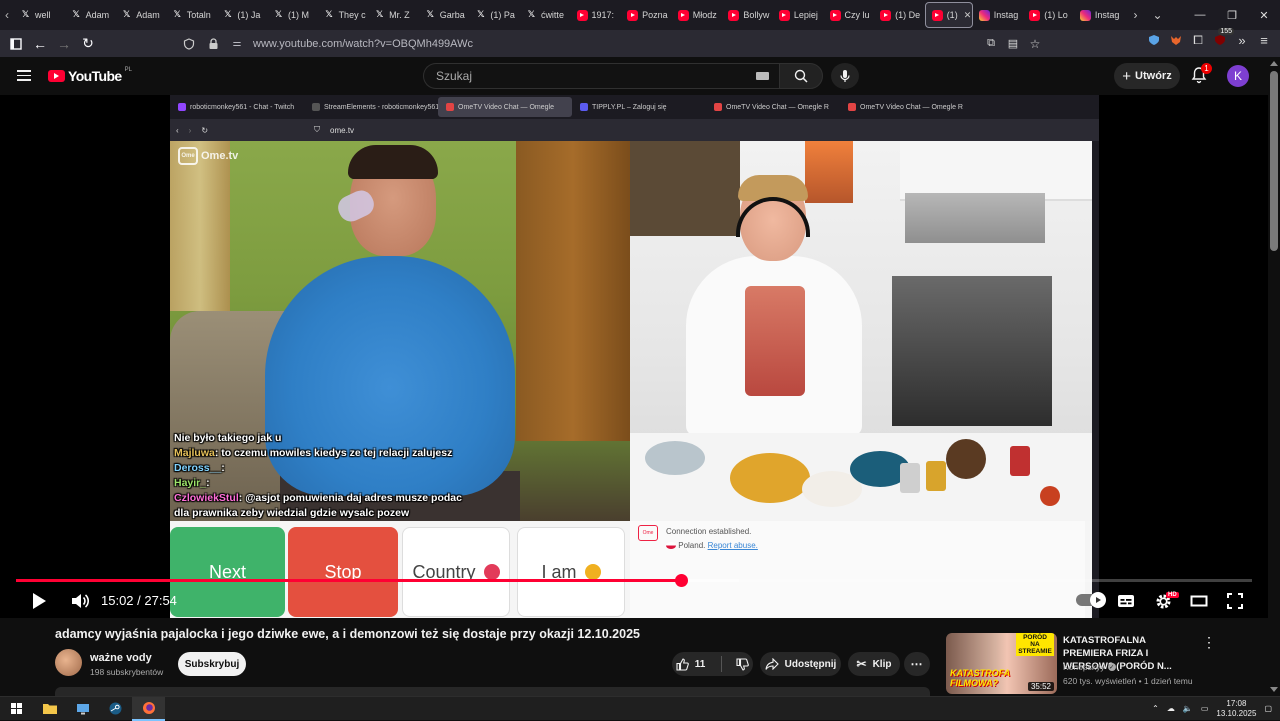 The image size is (1280, 721). What do you see at coordinates (596, 15) in the screenshot?
I see `browser-tab: 1917:` at bounding box center [596, 15].